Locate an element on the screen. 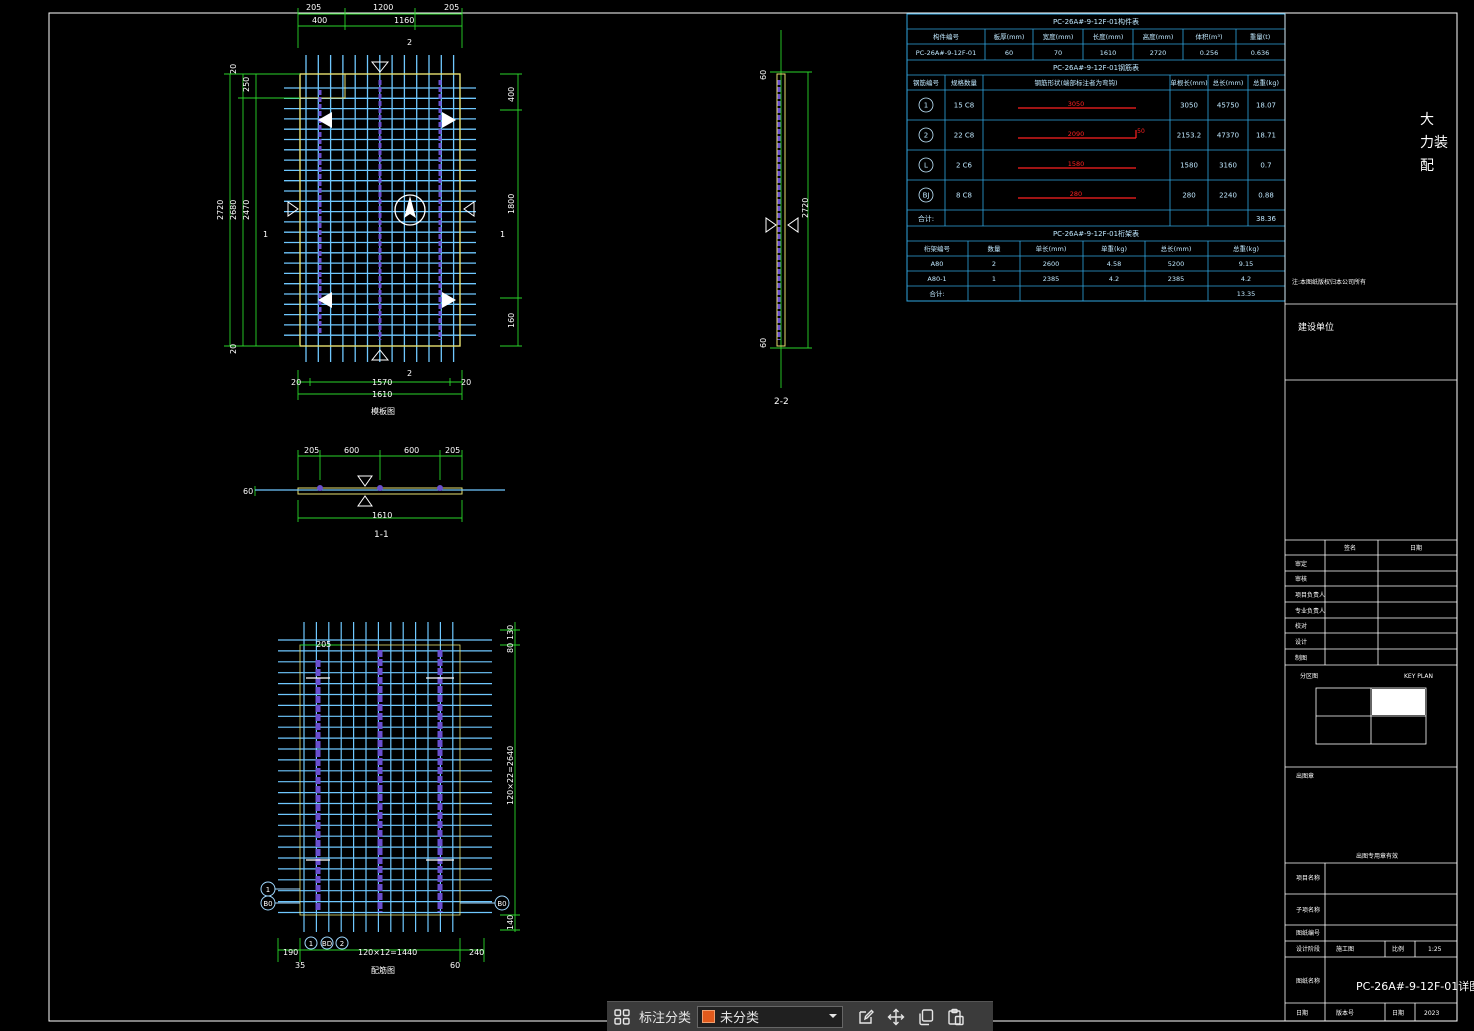  scale-value: 1:25 is located at coordinates (1435, 949).